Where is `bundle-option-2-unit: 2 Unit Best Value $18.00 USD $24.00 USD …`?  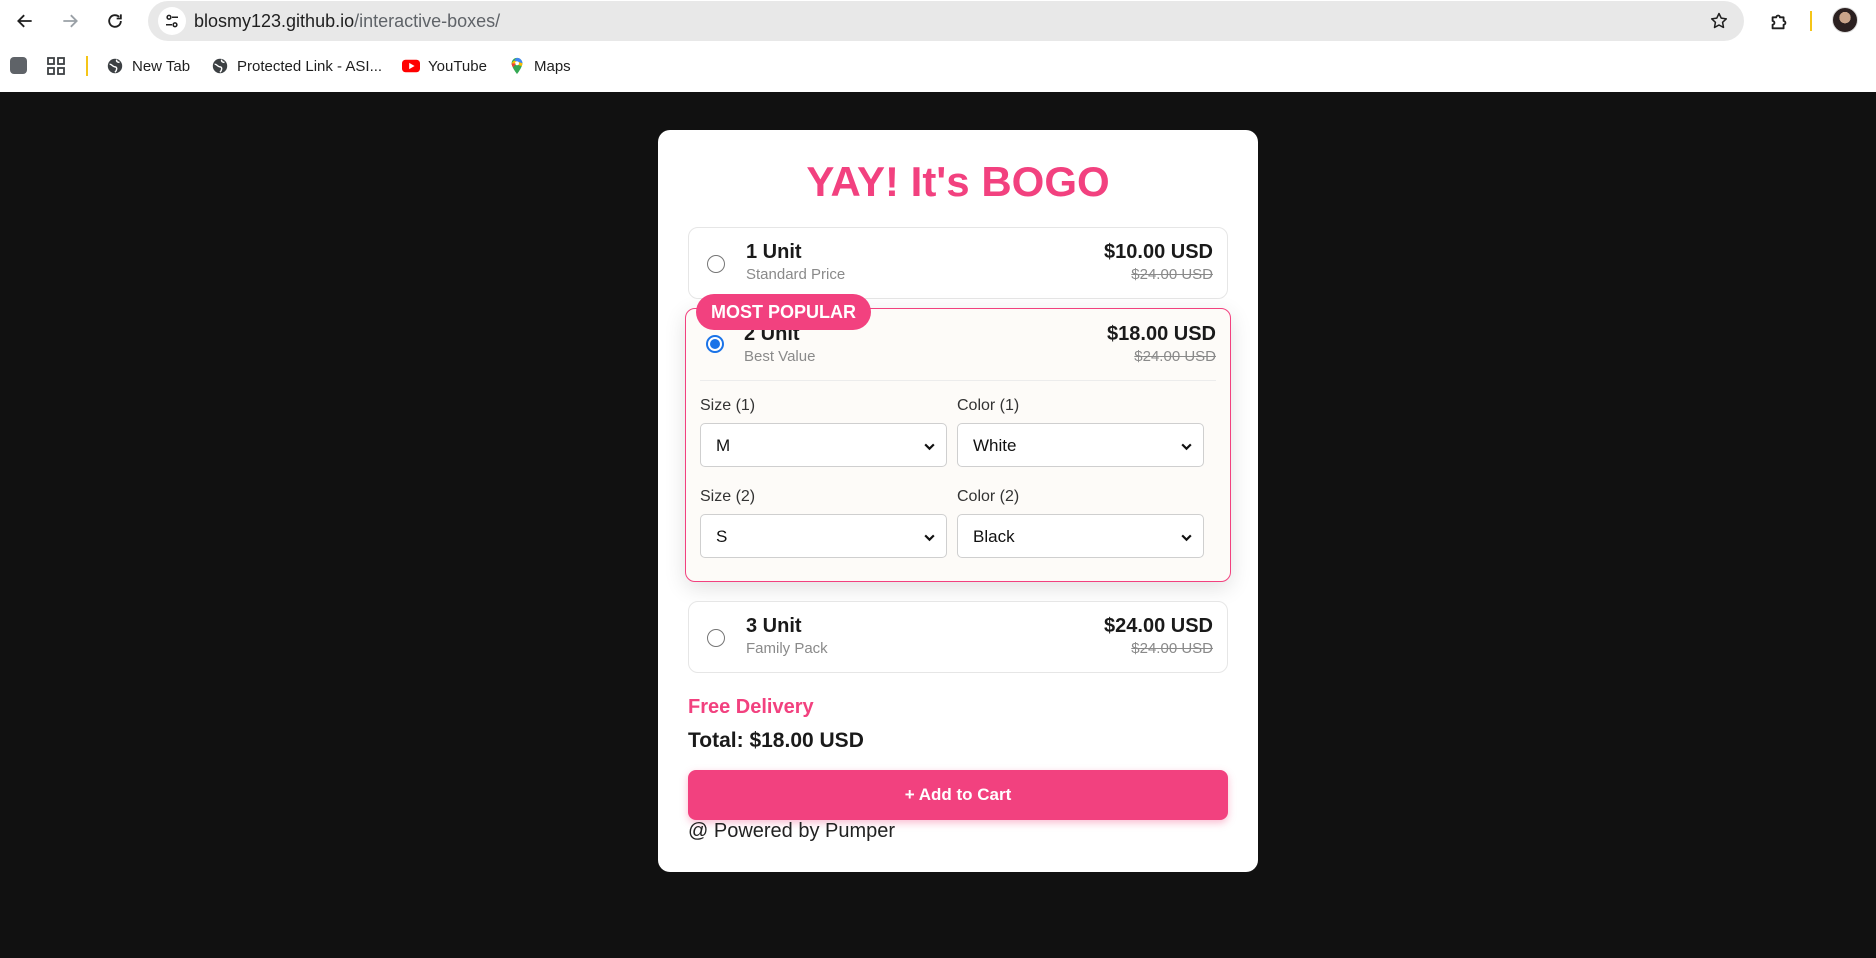
bundle-option-2-unit: 2 Unit Best Value $18.00 USD $24.00 USD … is located at coordinates (958, 438).